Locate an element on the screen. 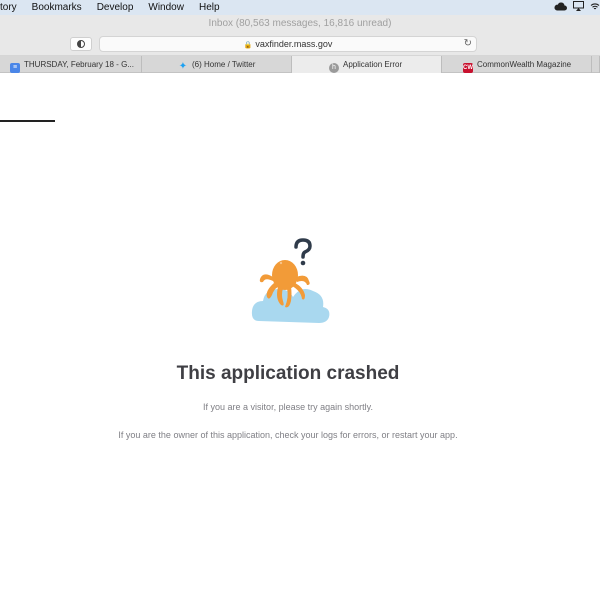 This screenshot has width=600, height=600. wifi-icon is located at coordinates (595, 8).